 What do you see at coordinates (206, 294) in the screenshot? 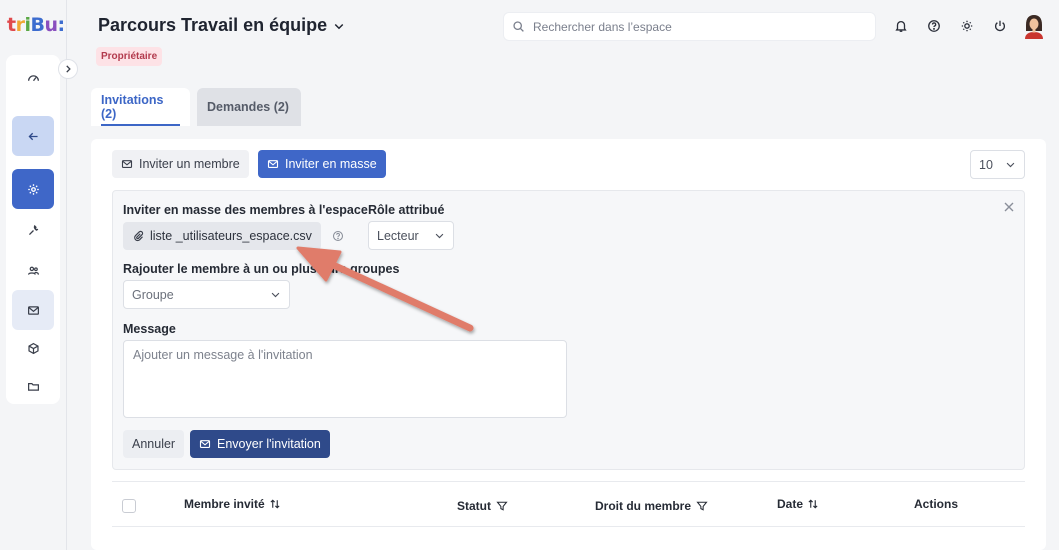
I see `group-select: Groupe` at bounding box center [206, 294].